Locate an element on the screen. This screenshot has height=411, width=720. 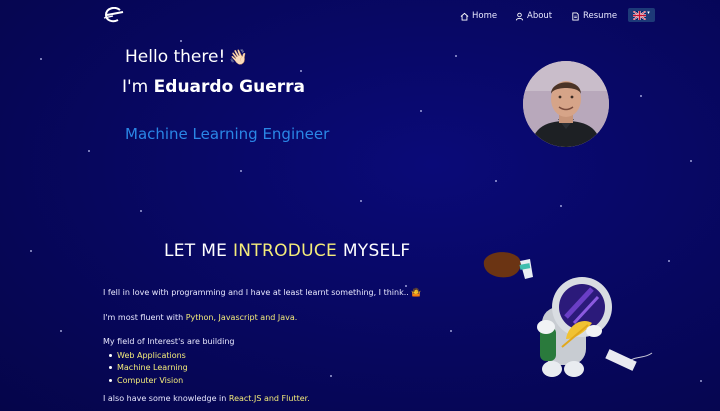
nav-resume-label: Resume is located at coordinates (600, 16).